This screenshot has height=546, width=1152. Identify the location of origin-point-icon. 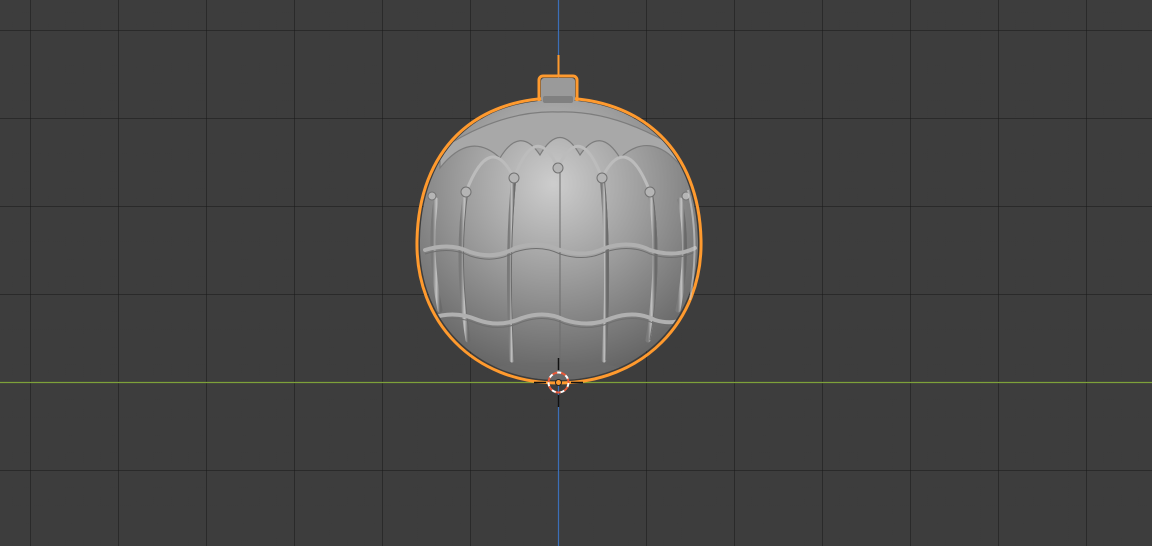
(558, 382).